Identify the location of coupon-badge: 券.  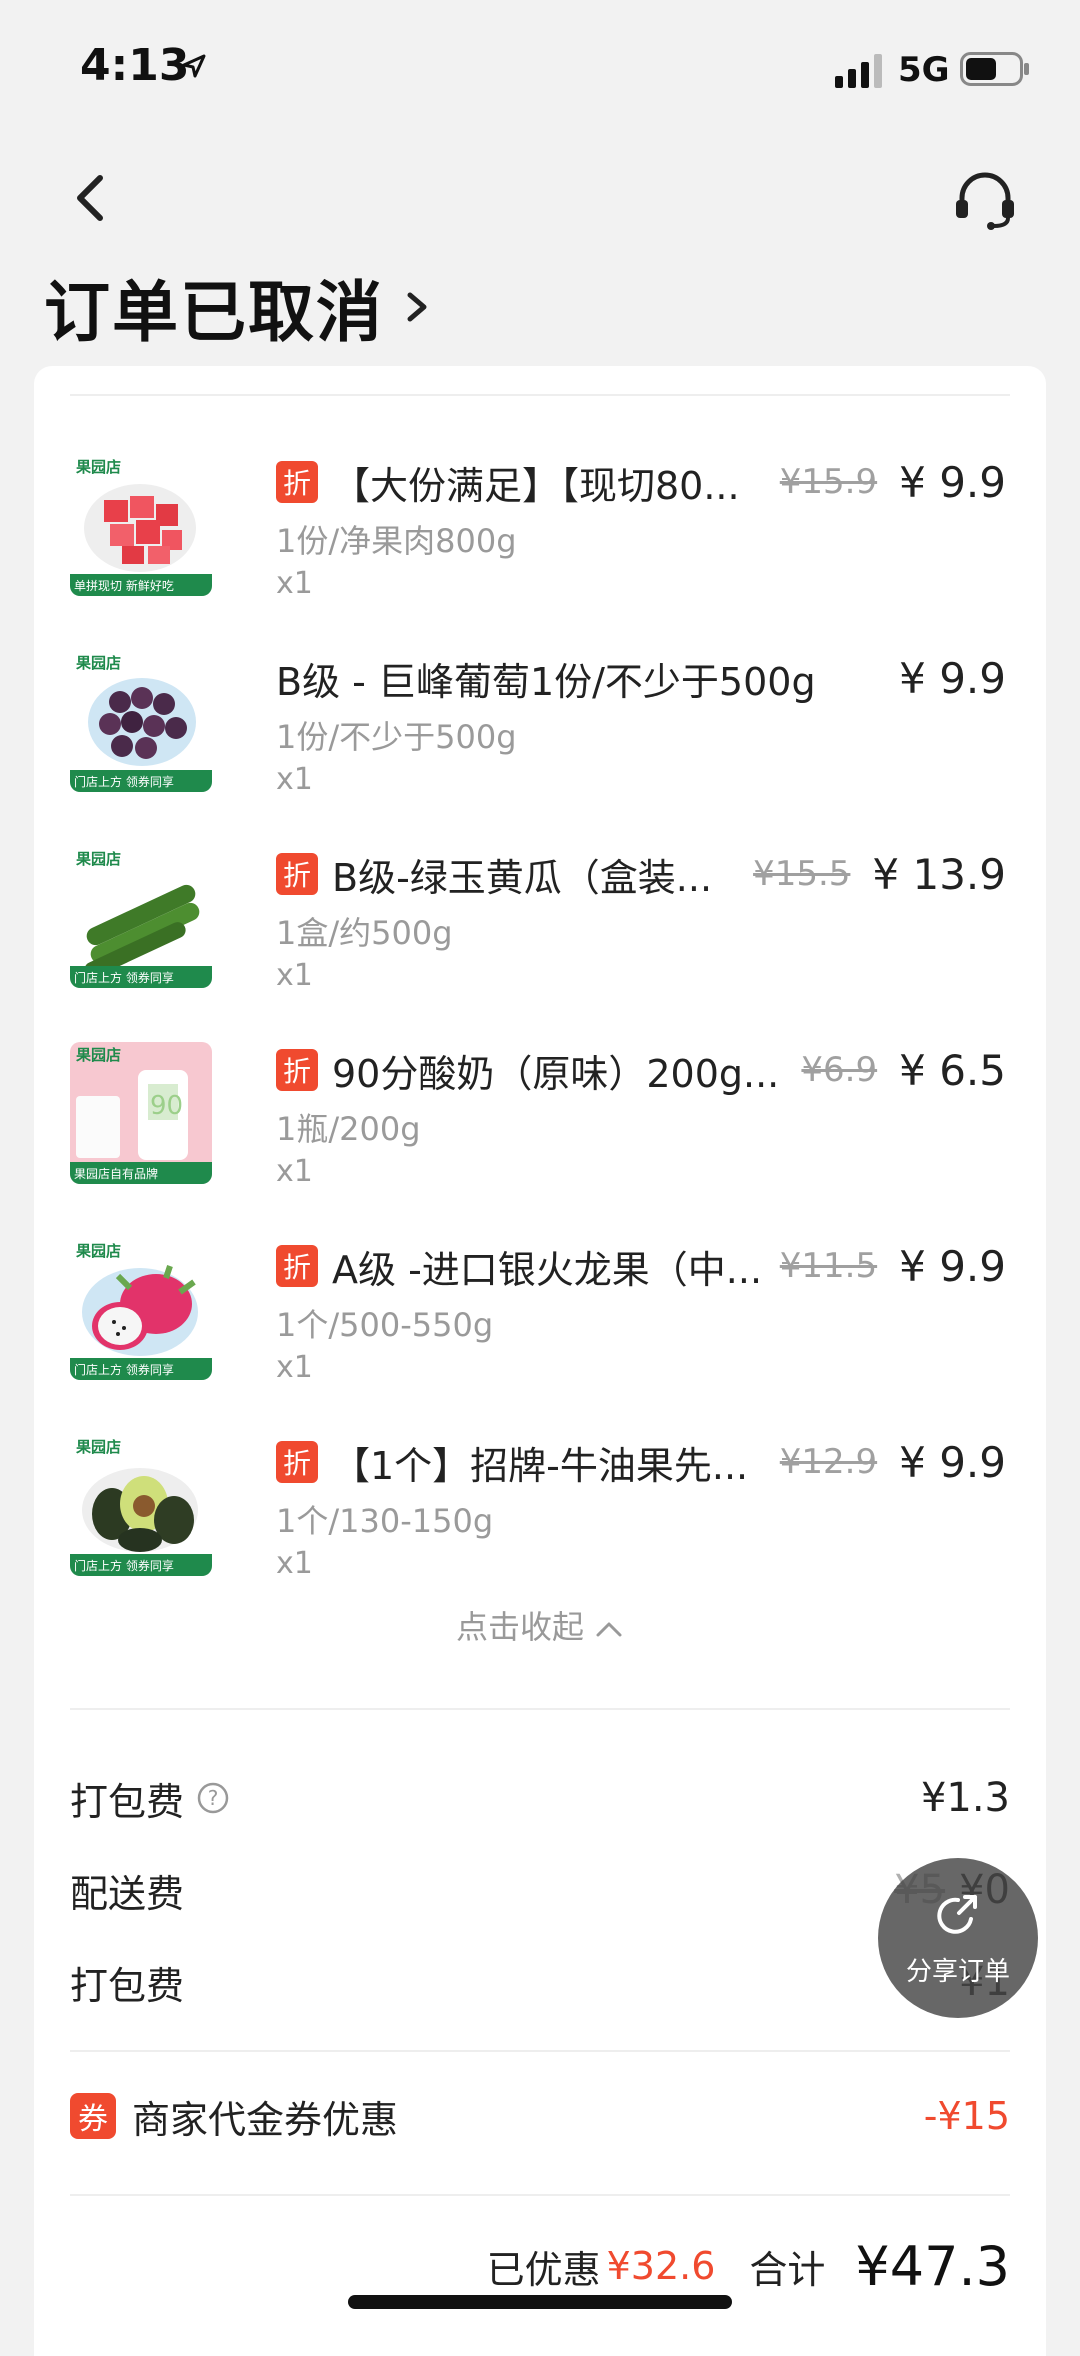
(93, 2116).